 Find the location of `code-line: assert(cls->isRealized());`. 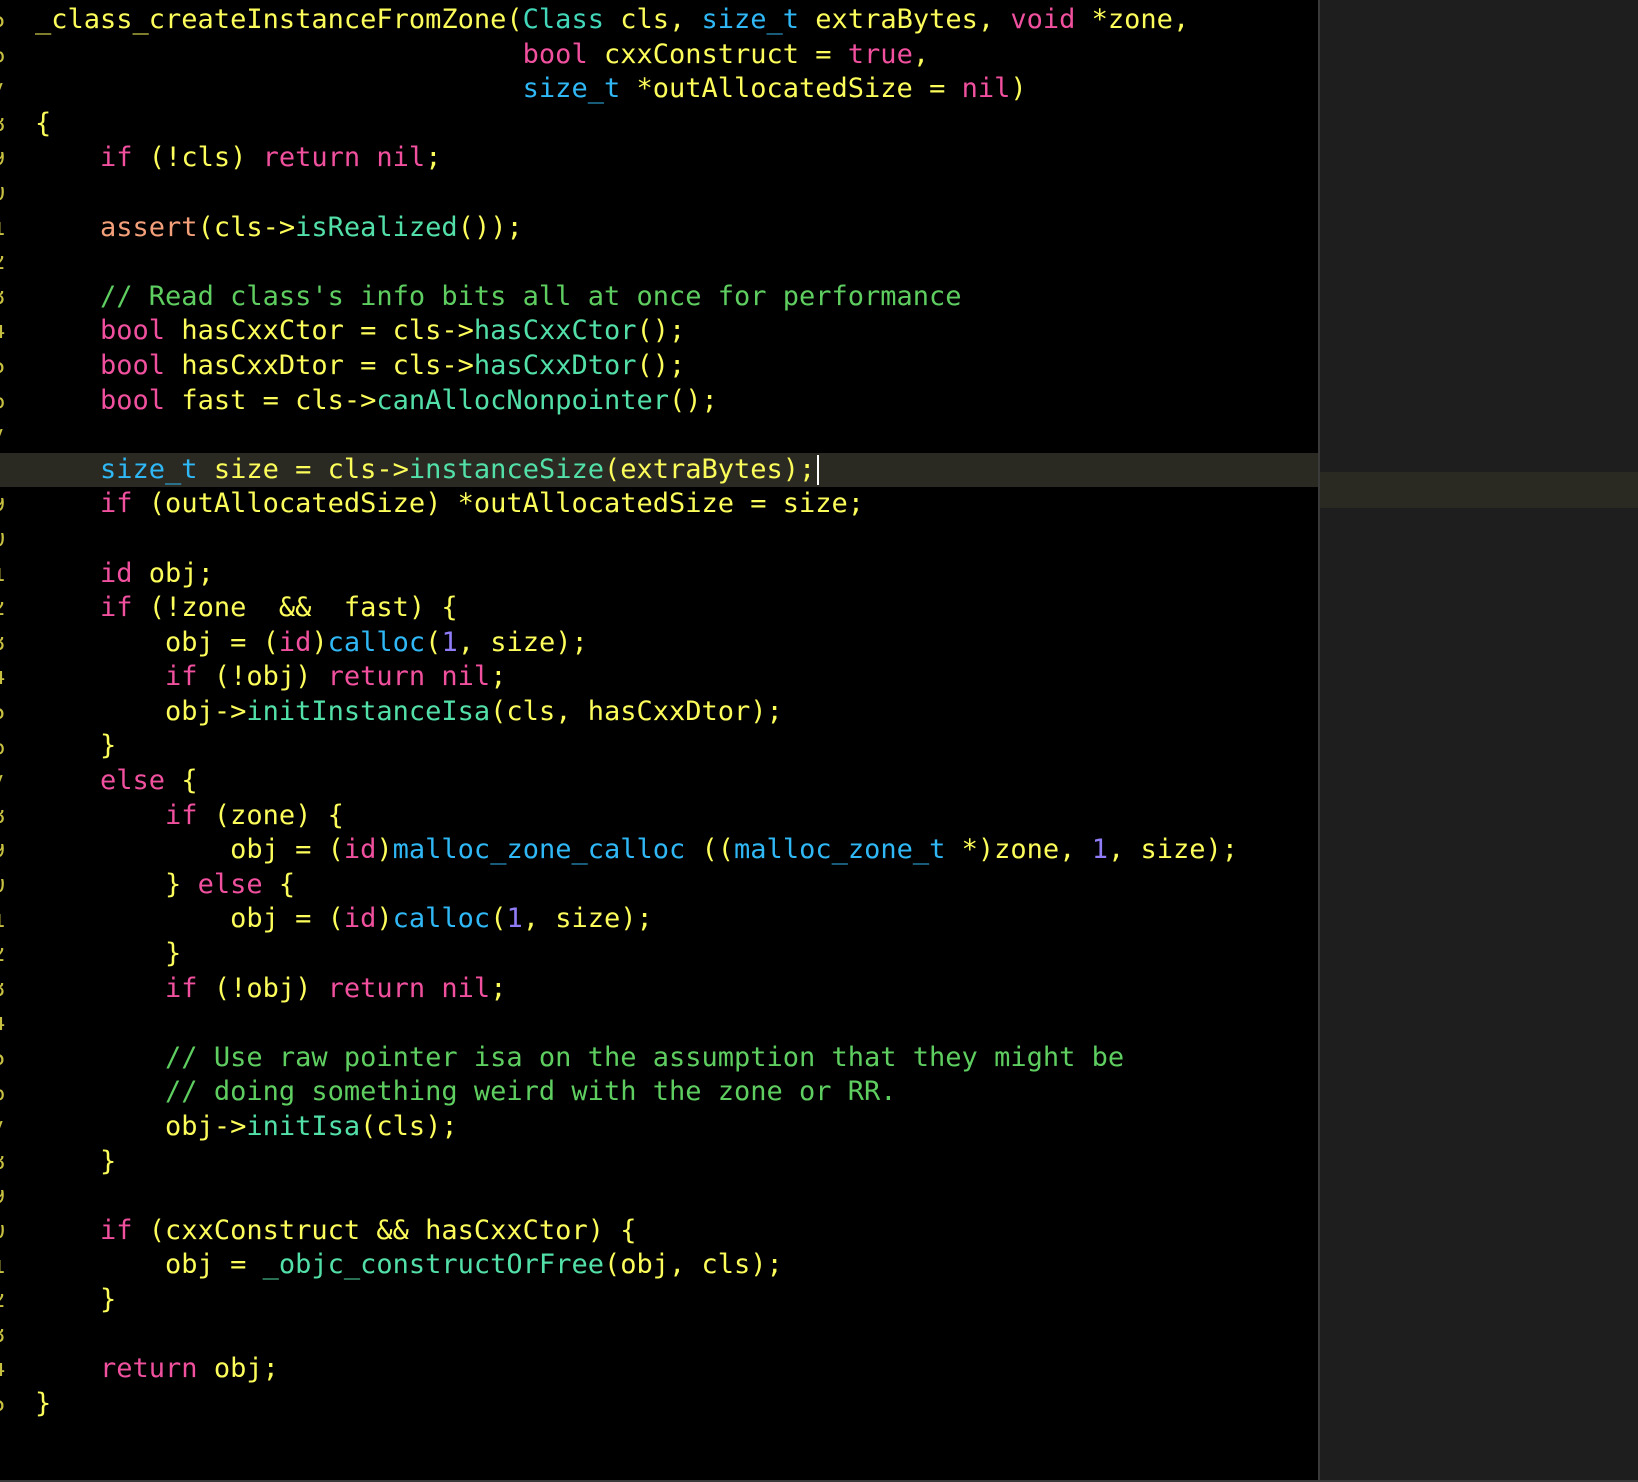

code-line: assert(cls->isRealized()); is located at coordinates (676, 228).